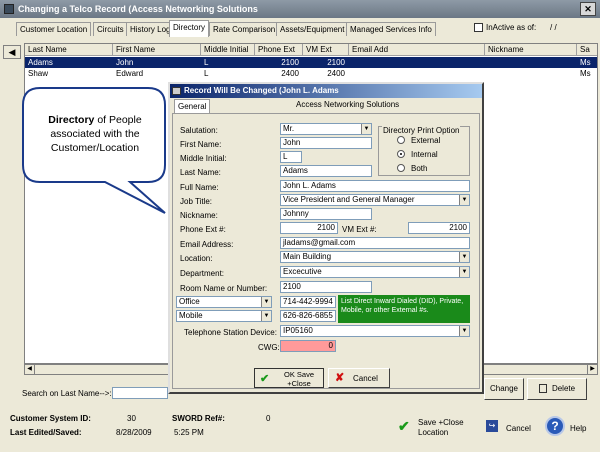  Describe the element at coordinates (426, 140) in the screenshot. I see `radio-external-label: External` at that location.